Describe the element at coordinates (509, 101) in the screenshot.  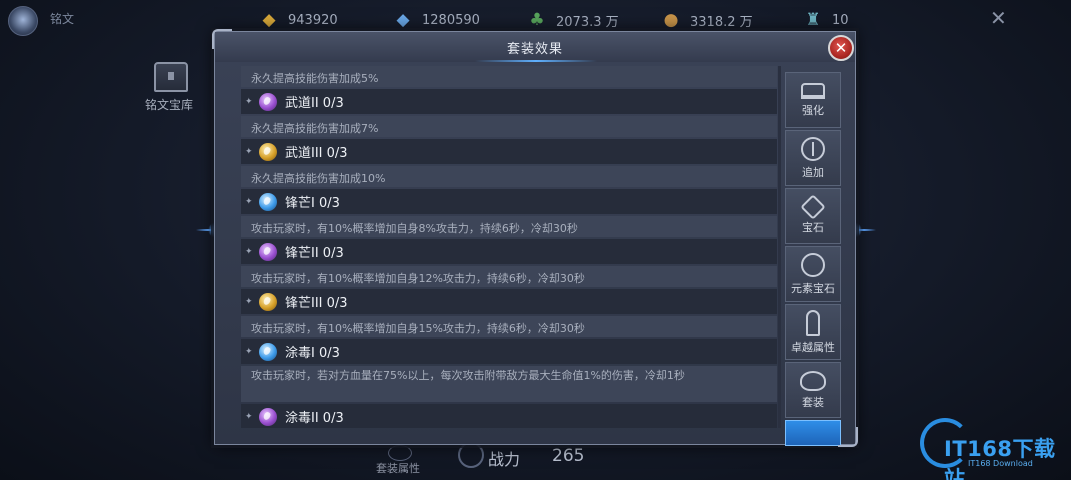
I see `set-item-row: ✦ 武道II 0/3` at that location.